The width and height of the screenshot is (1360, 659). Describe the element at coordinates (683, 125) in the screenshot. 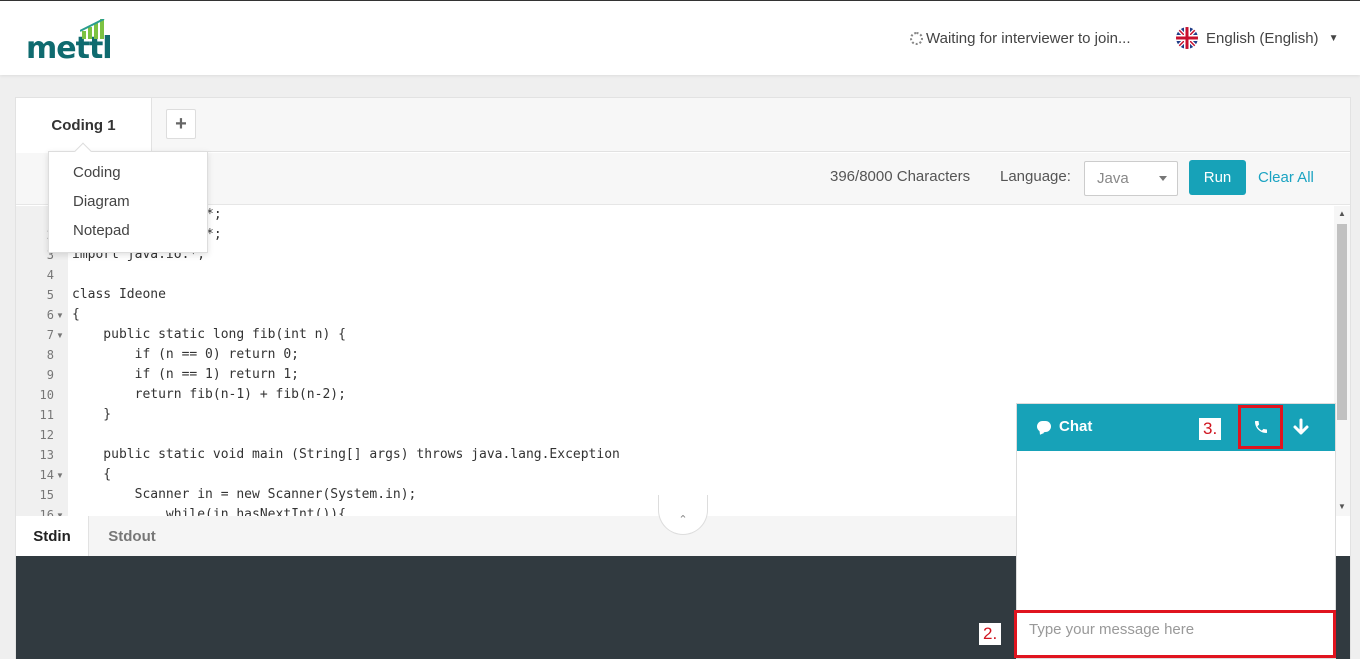

I see `tab-bar: Coding 1 +` at that location.